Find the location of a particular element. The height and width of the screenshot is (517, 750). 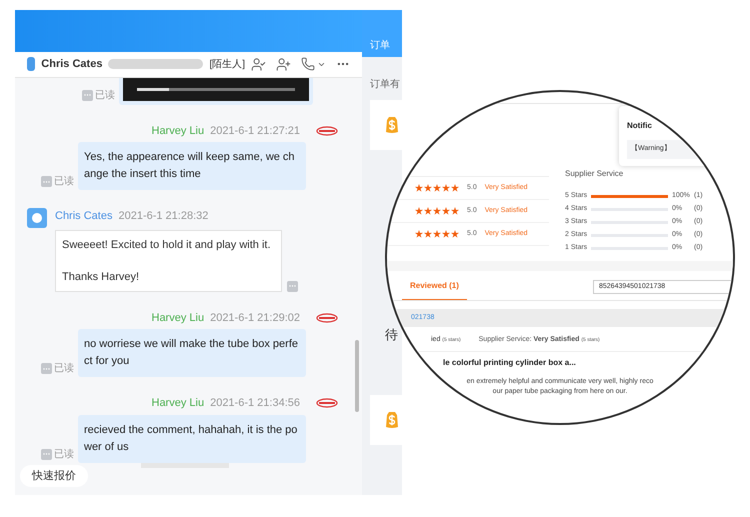

contact-icon is located at coordinates (258, 64).